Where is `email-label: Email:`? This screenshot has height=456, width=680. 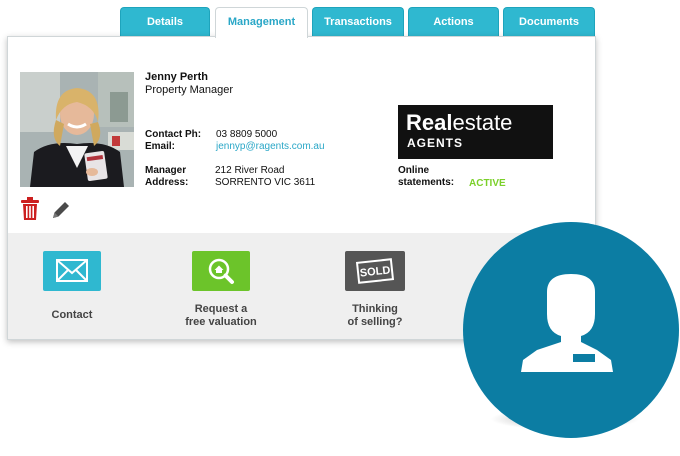
email-label: Email: is located at coordinates (160, 146).